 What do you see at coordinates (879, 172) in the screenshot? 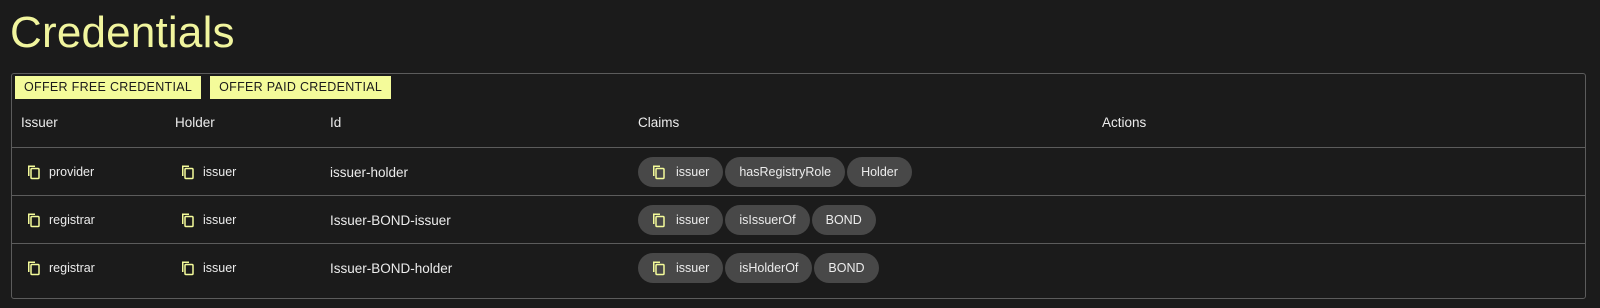
I see `claim-chip-object: Holder` at bounding box center [879, 172].